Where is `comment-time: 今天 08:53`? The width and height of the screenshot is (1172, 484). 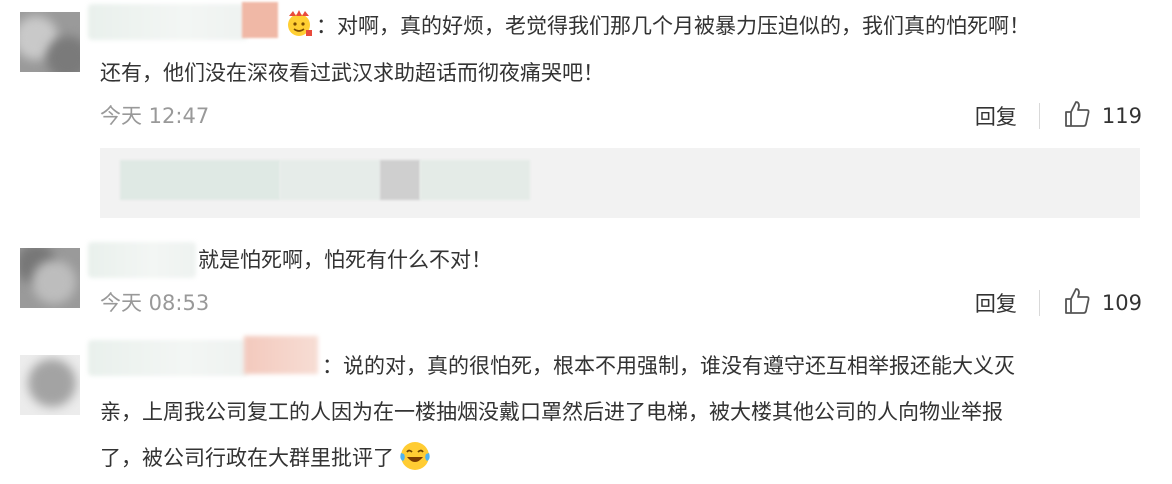
comment-time: 今天 08:53 is located at coordinates (155, 303).